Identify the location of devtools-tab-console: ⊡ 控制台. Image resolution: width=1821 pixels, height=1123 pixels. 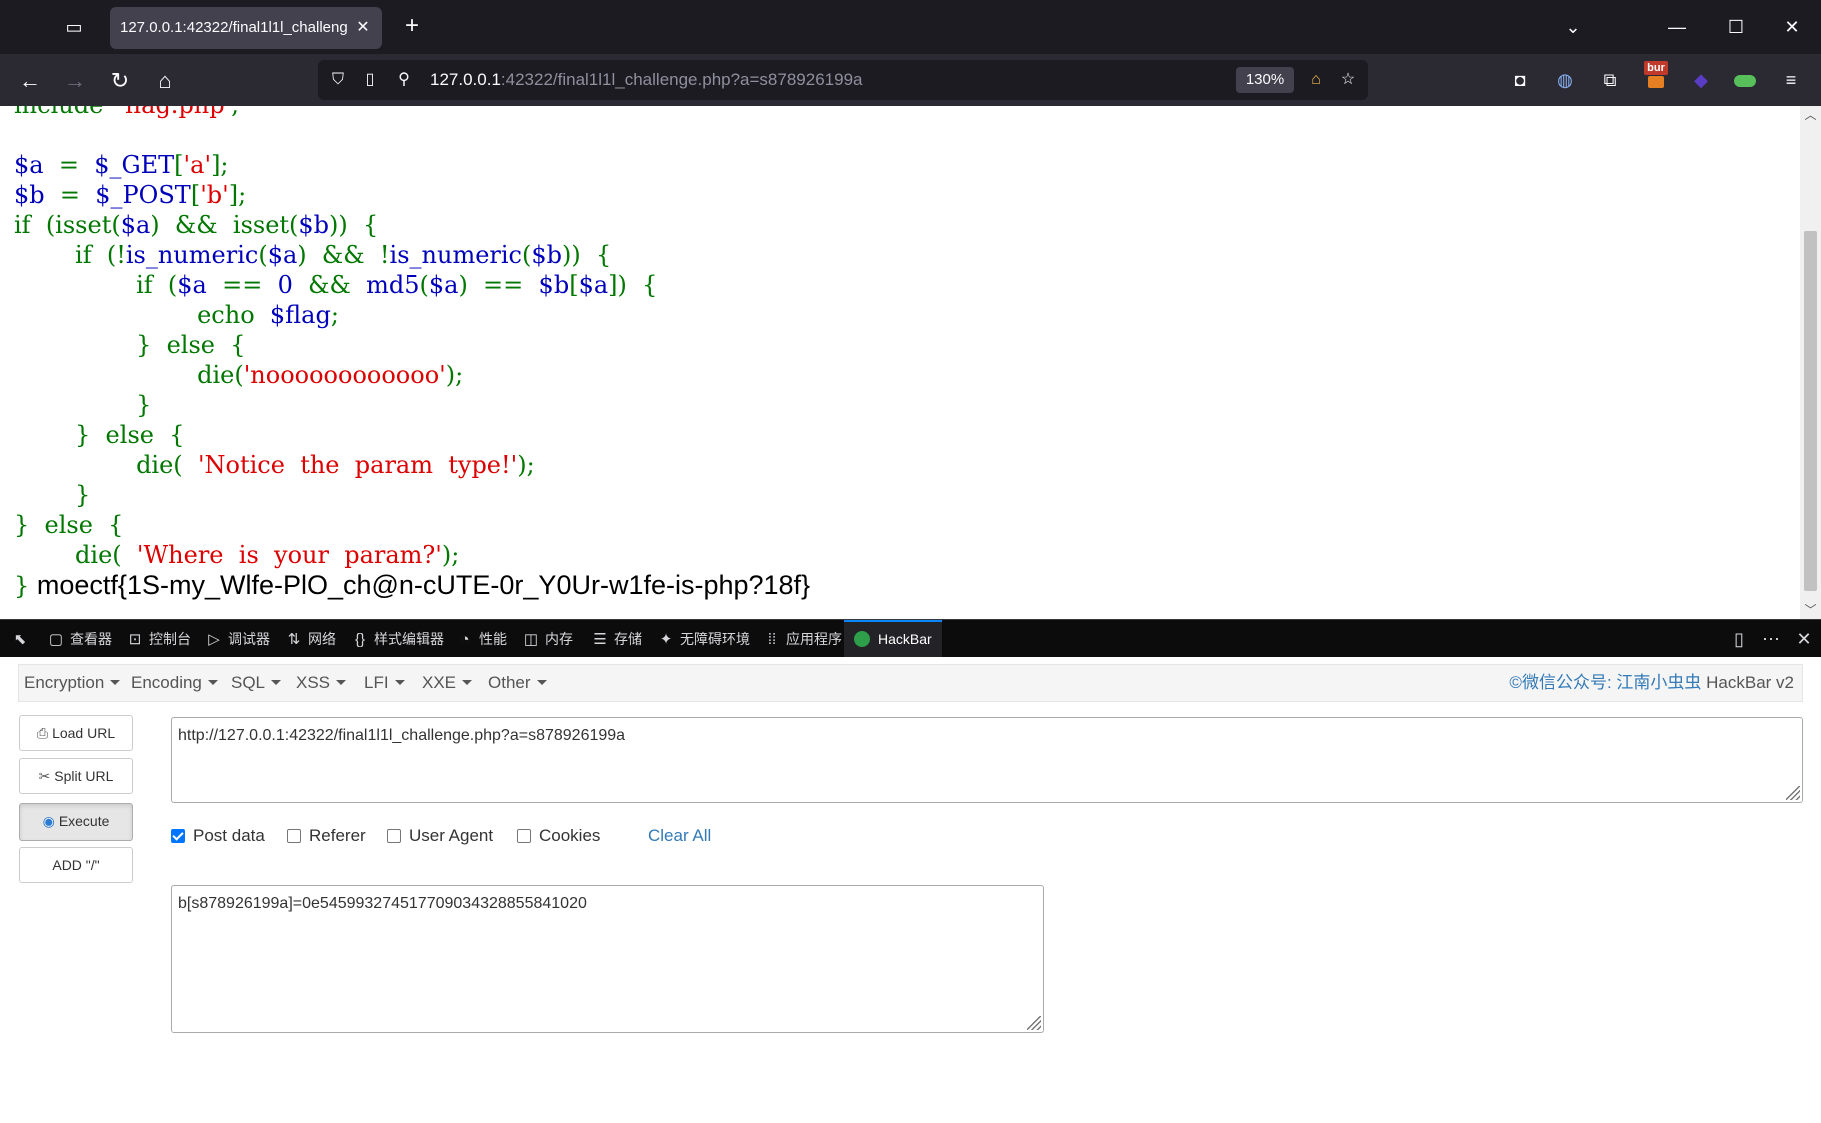
(158, 639).